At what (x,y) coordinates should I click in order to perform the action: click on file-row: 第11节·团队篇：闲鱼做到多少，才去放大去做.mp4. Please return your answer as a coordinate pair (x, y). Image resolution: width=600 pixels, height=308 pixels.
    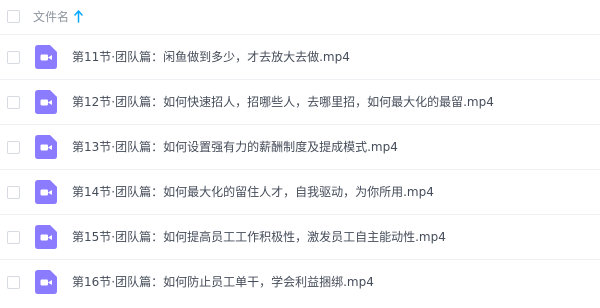
    Looking at the image, I should click on (300, 56).